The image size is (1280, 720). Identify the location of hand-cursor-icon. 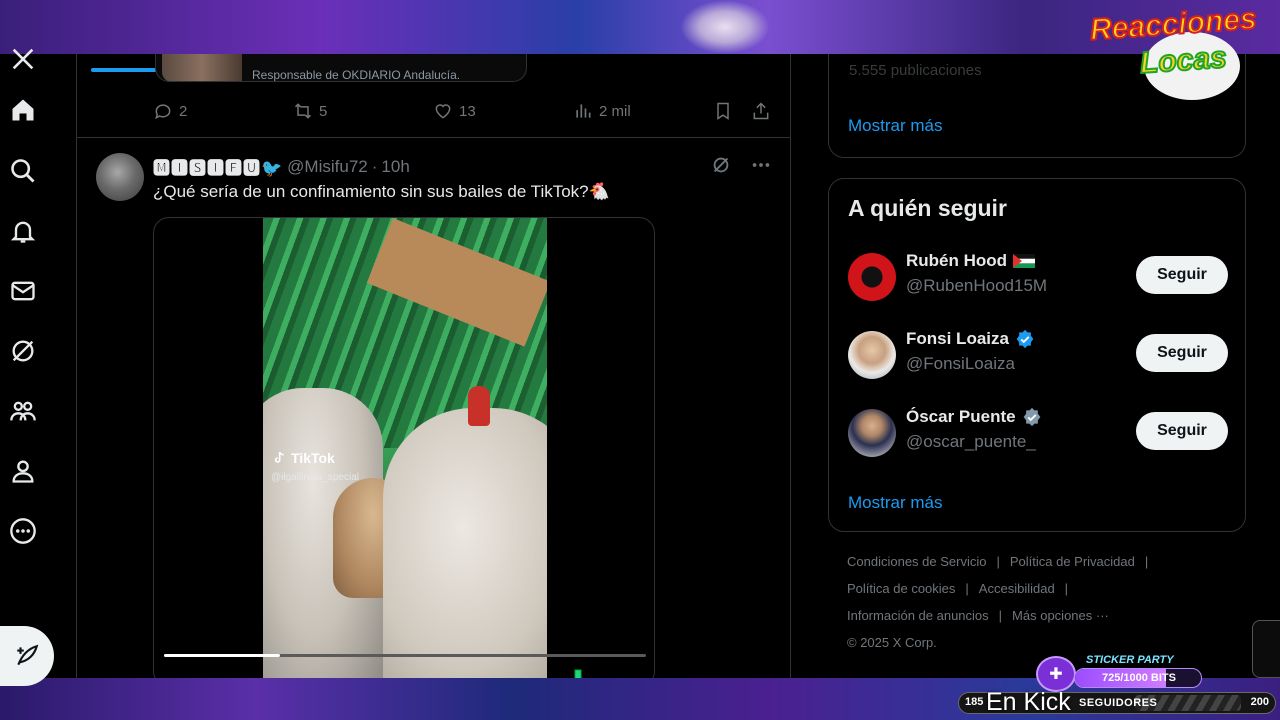
(578, 673).